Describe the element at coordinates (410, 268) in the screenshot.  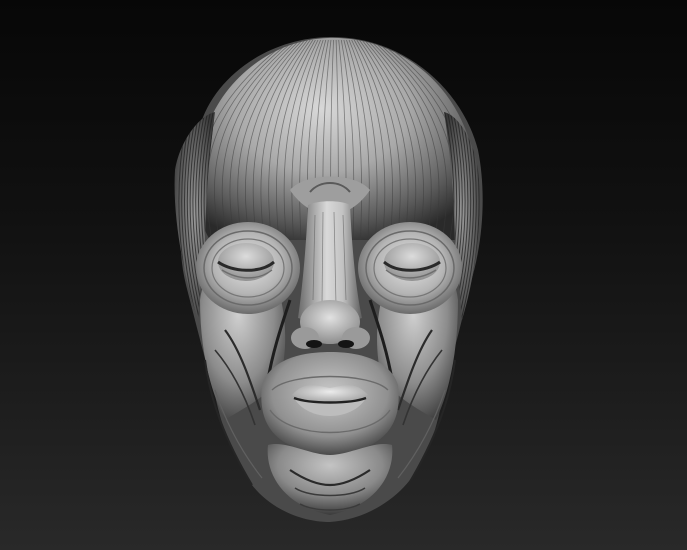
I see `eye-right` at that location.